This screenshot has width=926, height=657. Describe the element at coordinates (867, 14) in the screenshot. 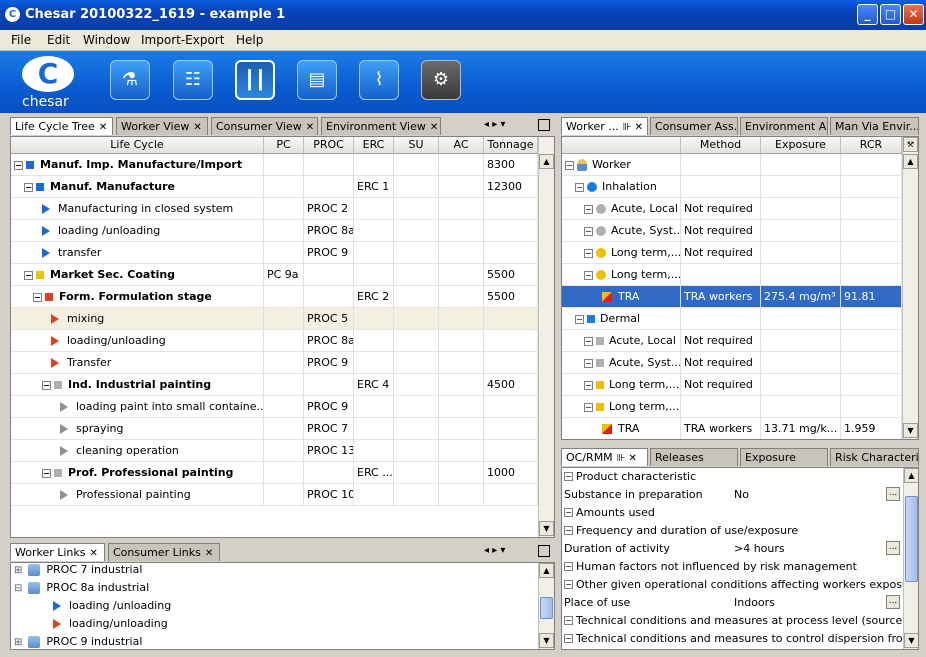

I see `minimize-button: _` at that location.